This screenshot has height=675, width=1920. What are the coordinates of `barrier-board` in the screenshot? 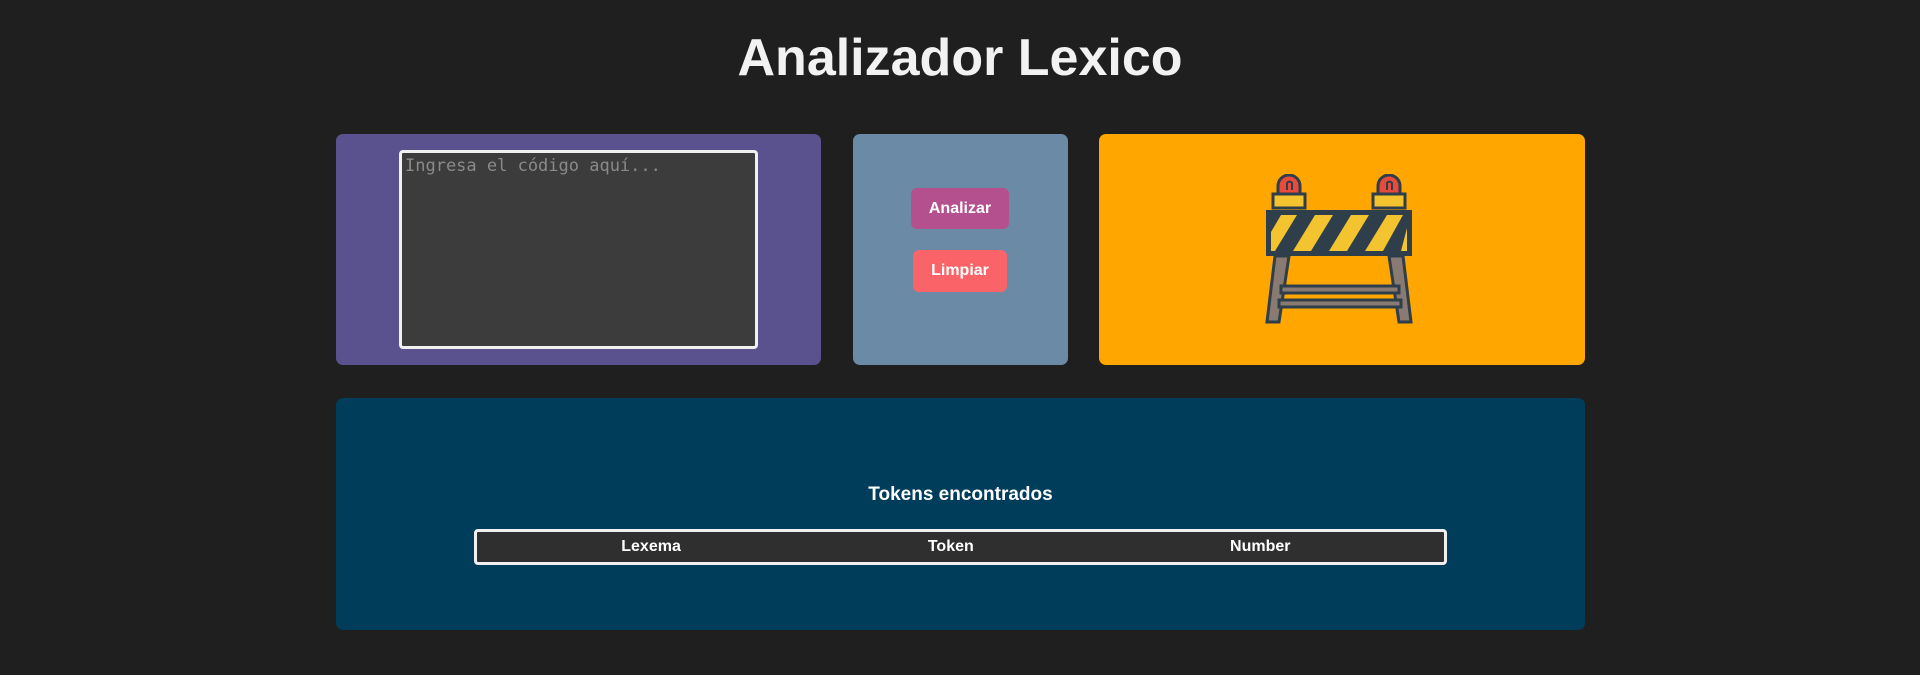 It's located at (1339, 233).